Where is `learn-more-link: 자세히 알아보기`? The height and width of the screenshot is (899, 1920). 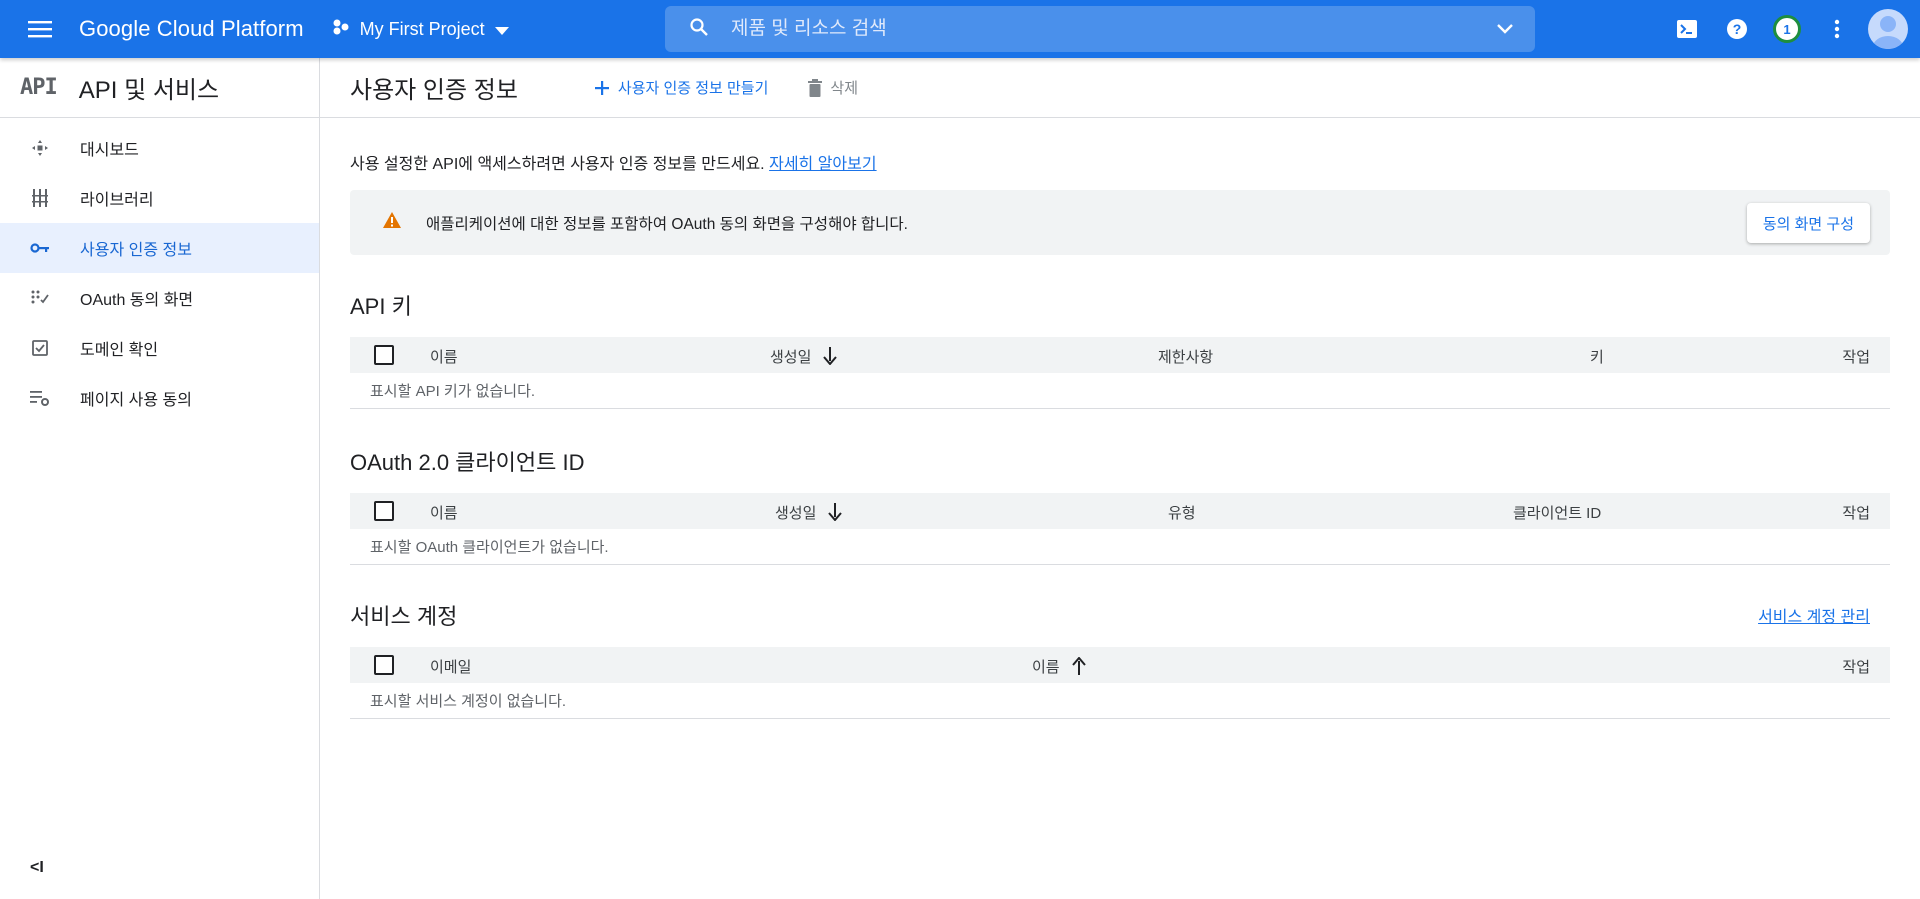
learn-more-link: 자세히 알아보기 is located at coordinates (823, 164).